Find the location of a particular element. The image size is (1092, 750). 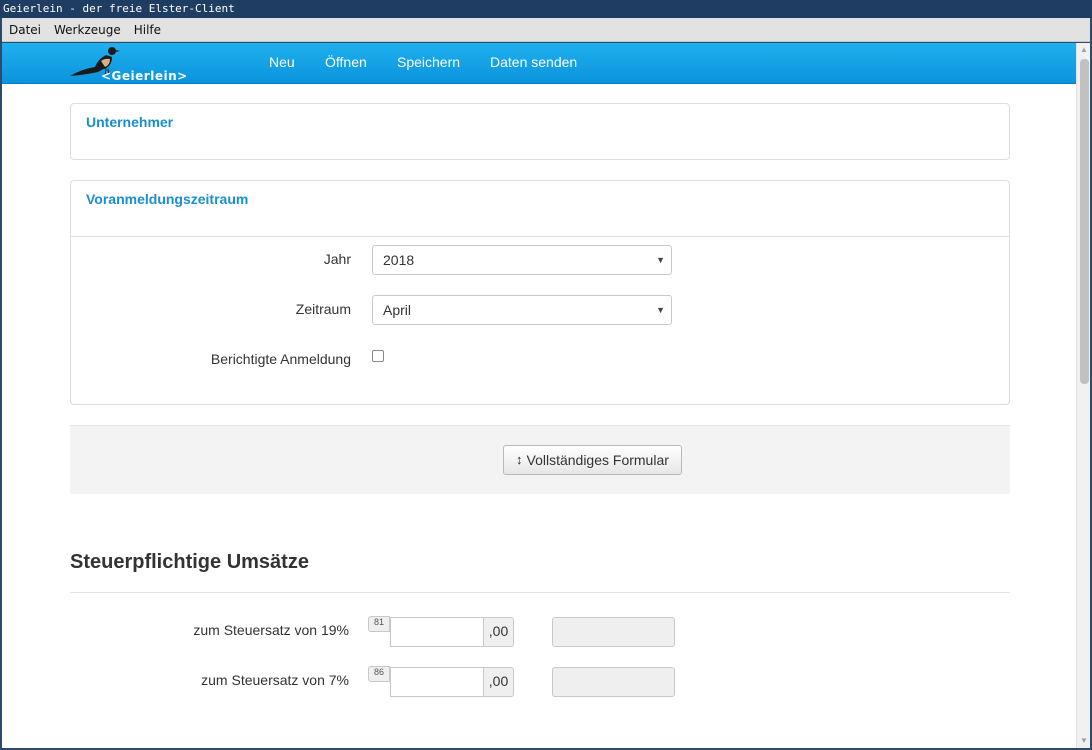

cents-addon-19: ,00 is located at coordinates (499, 632).